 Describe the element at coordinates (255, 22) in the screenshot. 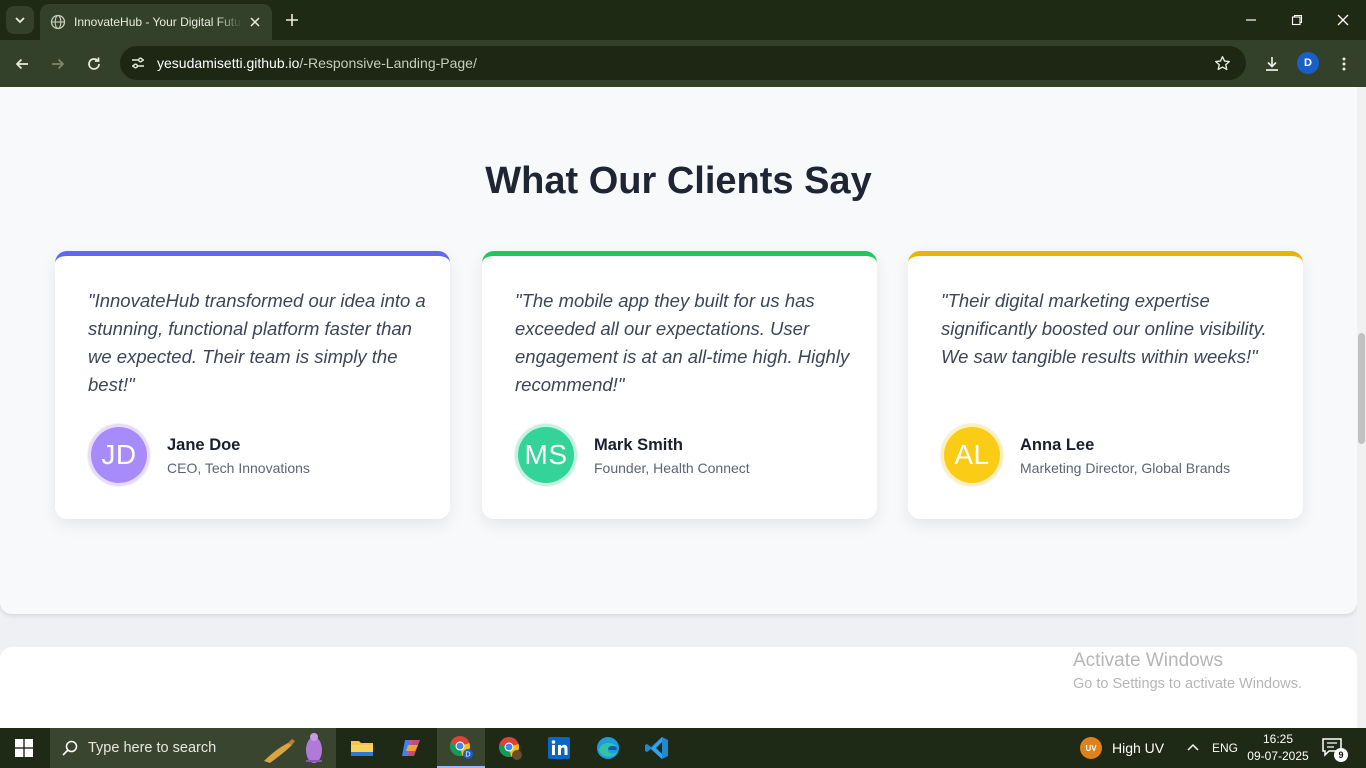

I see `tab-close-icon` at that location.